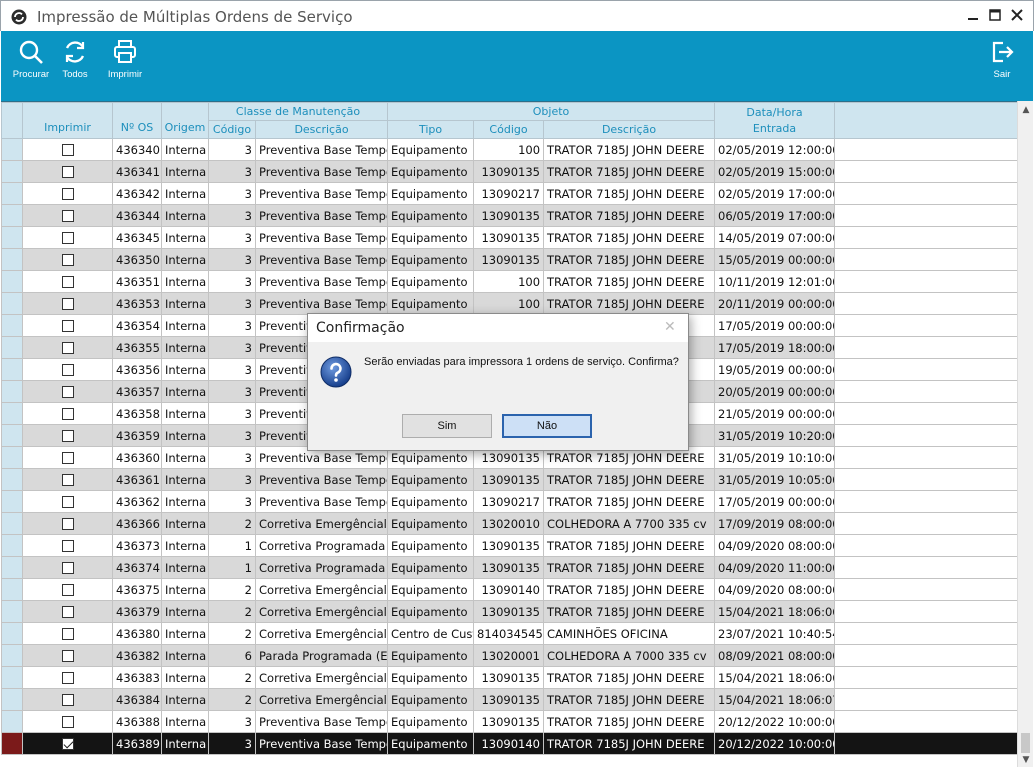 The height and width of the screenshot is (769, 1034). What do you see at coordinates (67, 120) in the screenshot?
I see `col-imprimir: Imprimir` at bounding box center [67, 120].